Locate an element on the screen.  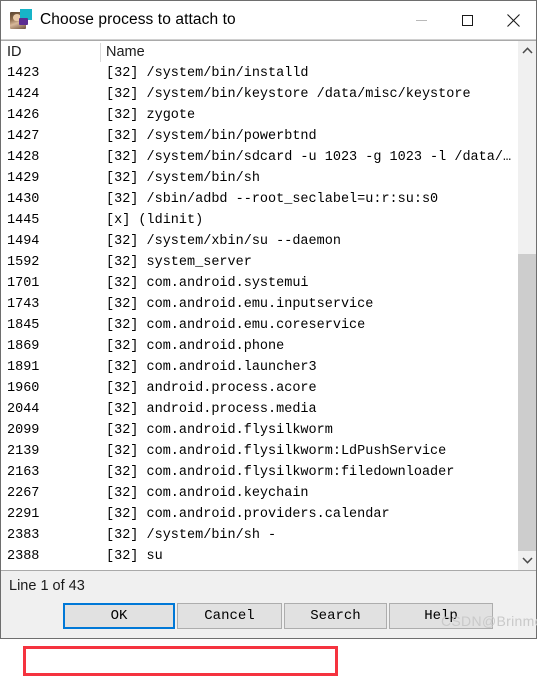
cell-process-id: 2099 is located at coordinates (23, 430).